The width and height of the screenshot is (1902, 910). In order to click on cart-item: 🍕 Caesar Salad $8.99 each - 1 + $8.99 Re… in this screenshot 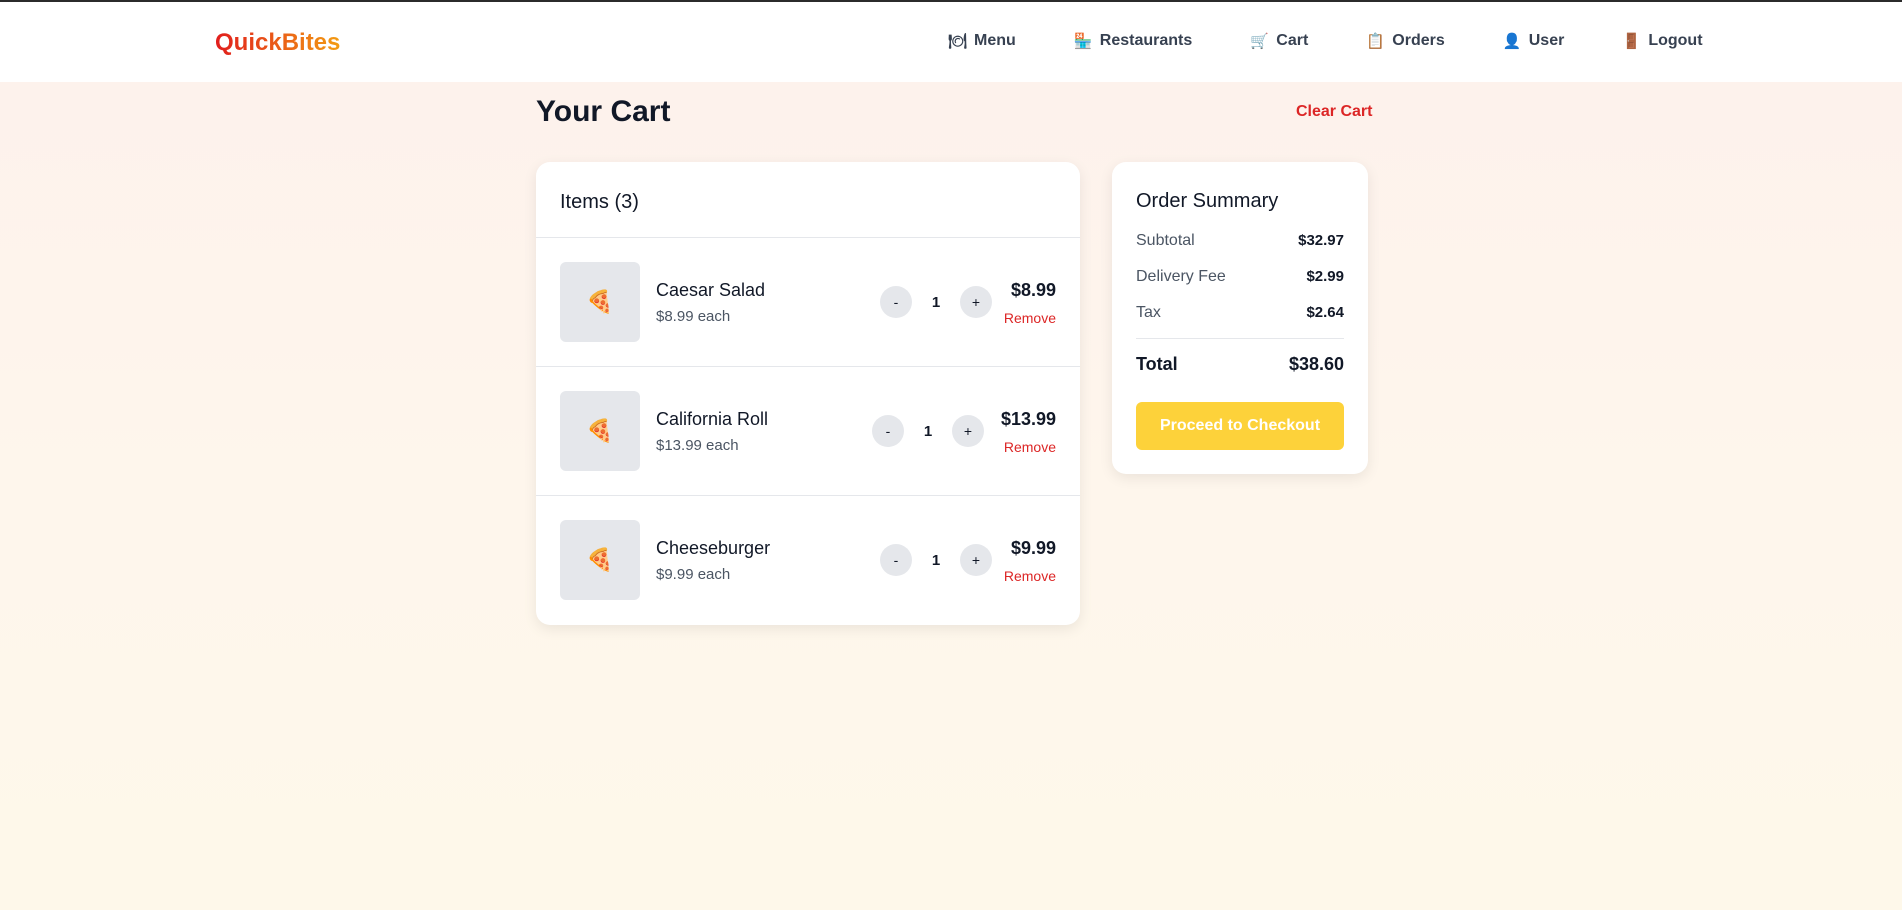, I will do `click(808, 302)`.